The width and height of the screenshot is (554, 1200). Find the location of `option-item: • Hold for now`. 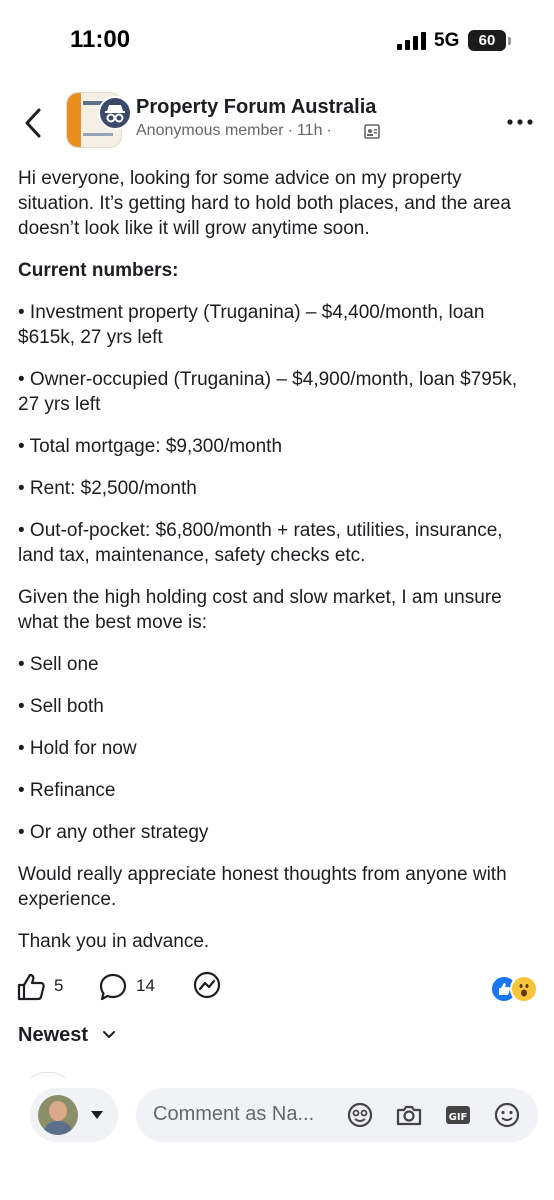

option-item: • Hold for now is located at coordinates (77, 748).